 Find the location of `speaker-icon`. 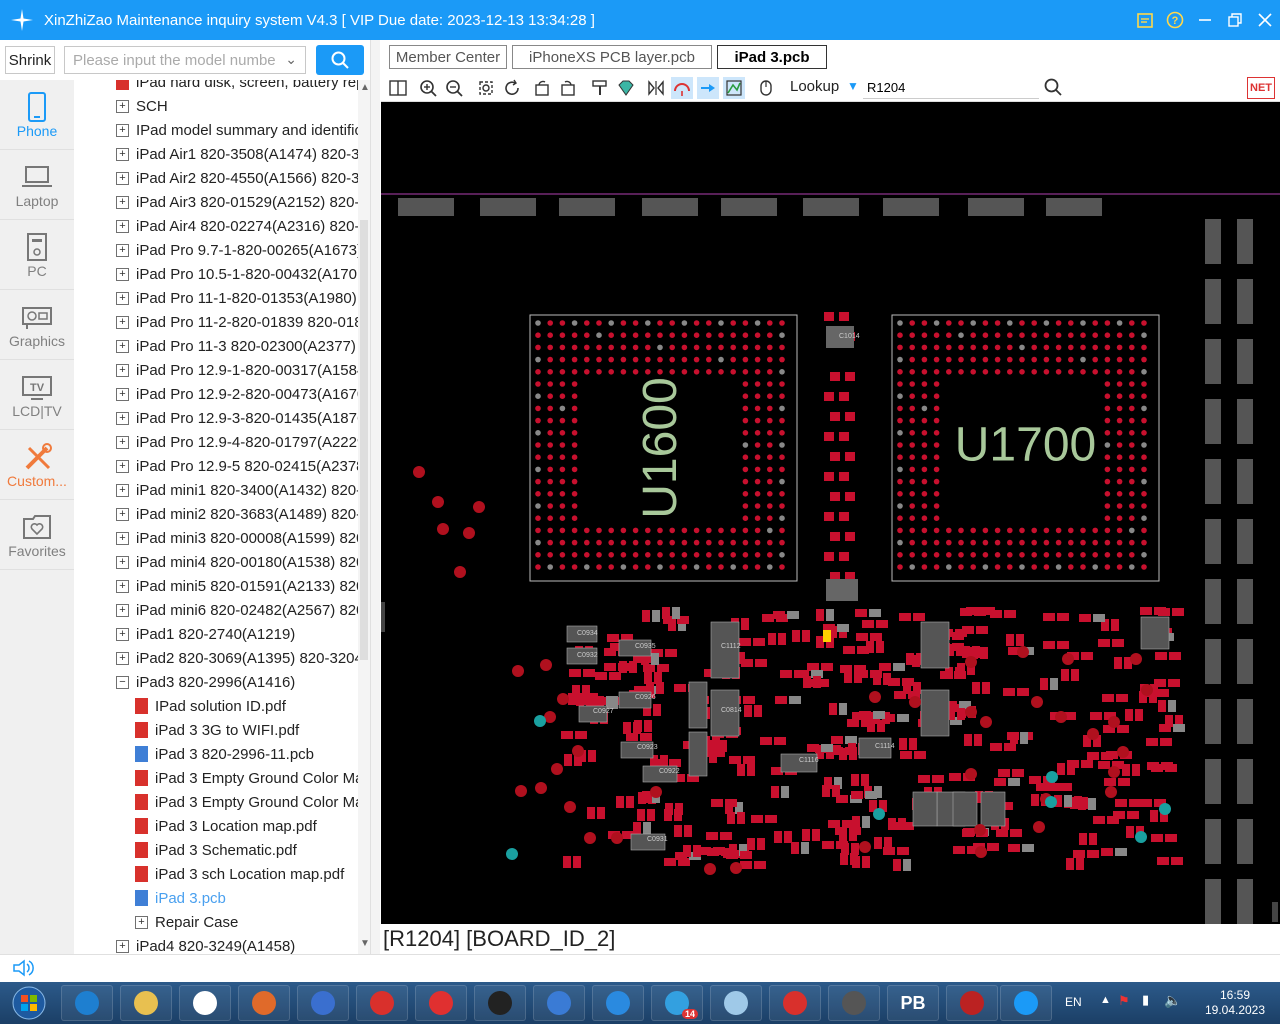

speaker-icon is located at coordinates (23, 970).